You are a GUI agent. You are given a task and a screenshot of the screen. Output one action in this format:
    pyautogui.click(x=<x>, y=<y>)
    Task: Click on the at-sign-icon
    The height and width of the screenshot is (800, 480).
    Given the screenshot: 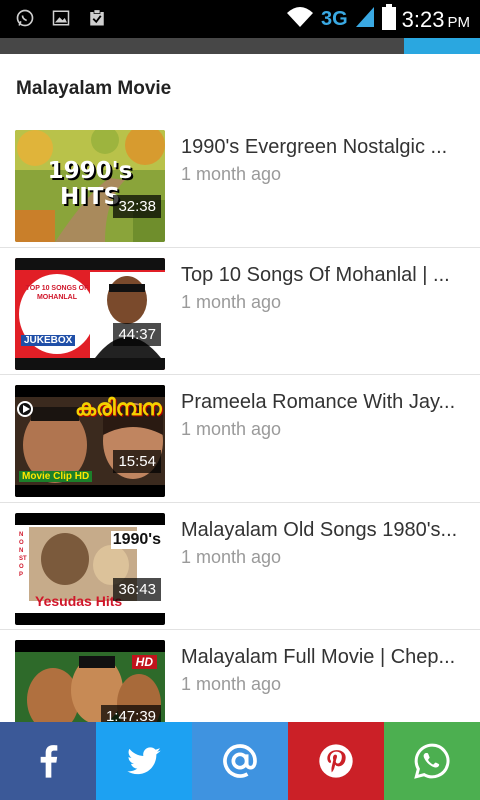 What is the action you would take?
    pyautogui.click(x=240, y=761)
    